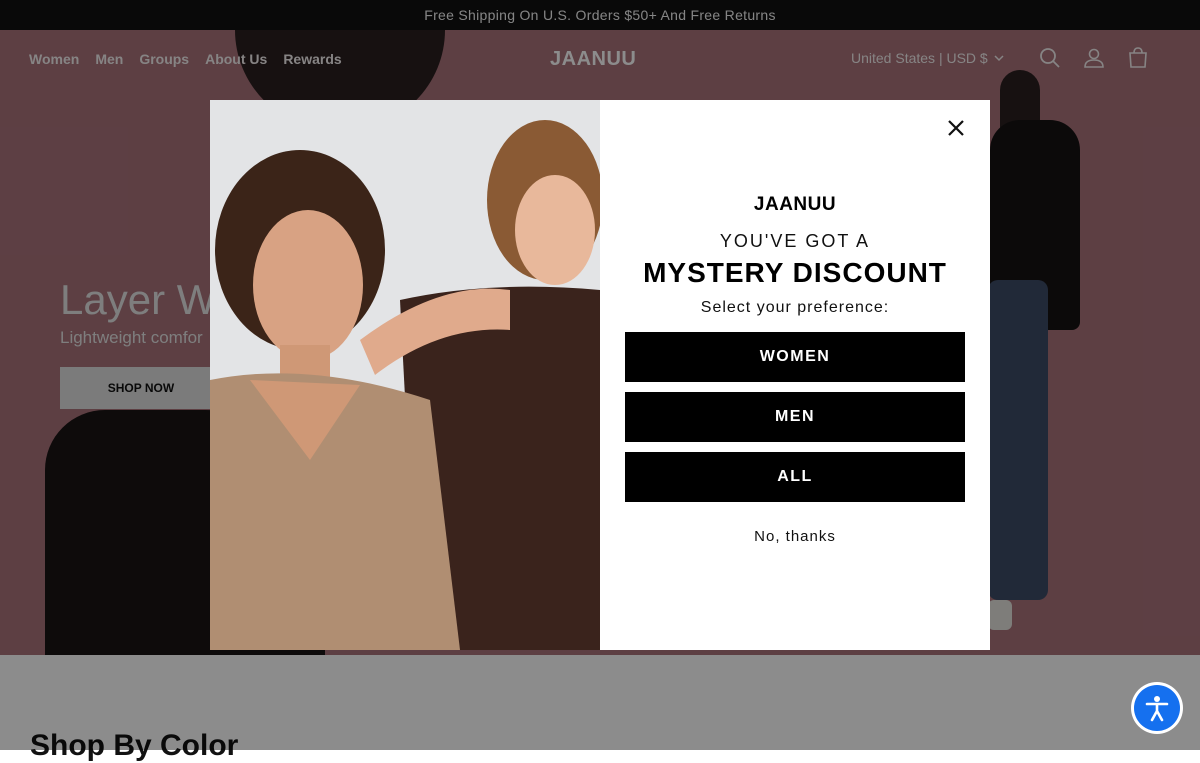  I want to click on accessibility-button, so click(1157, 708).